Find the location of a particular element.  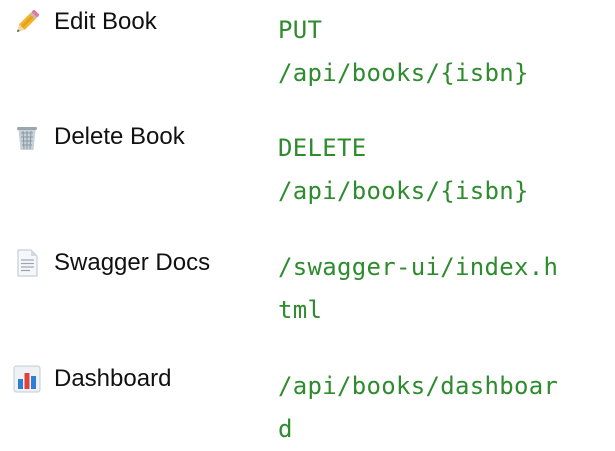

delete-book-path: /api/books/{isbn} is located at coordinates (433, 191).